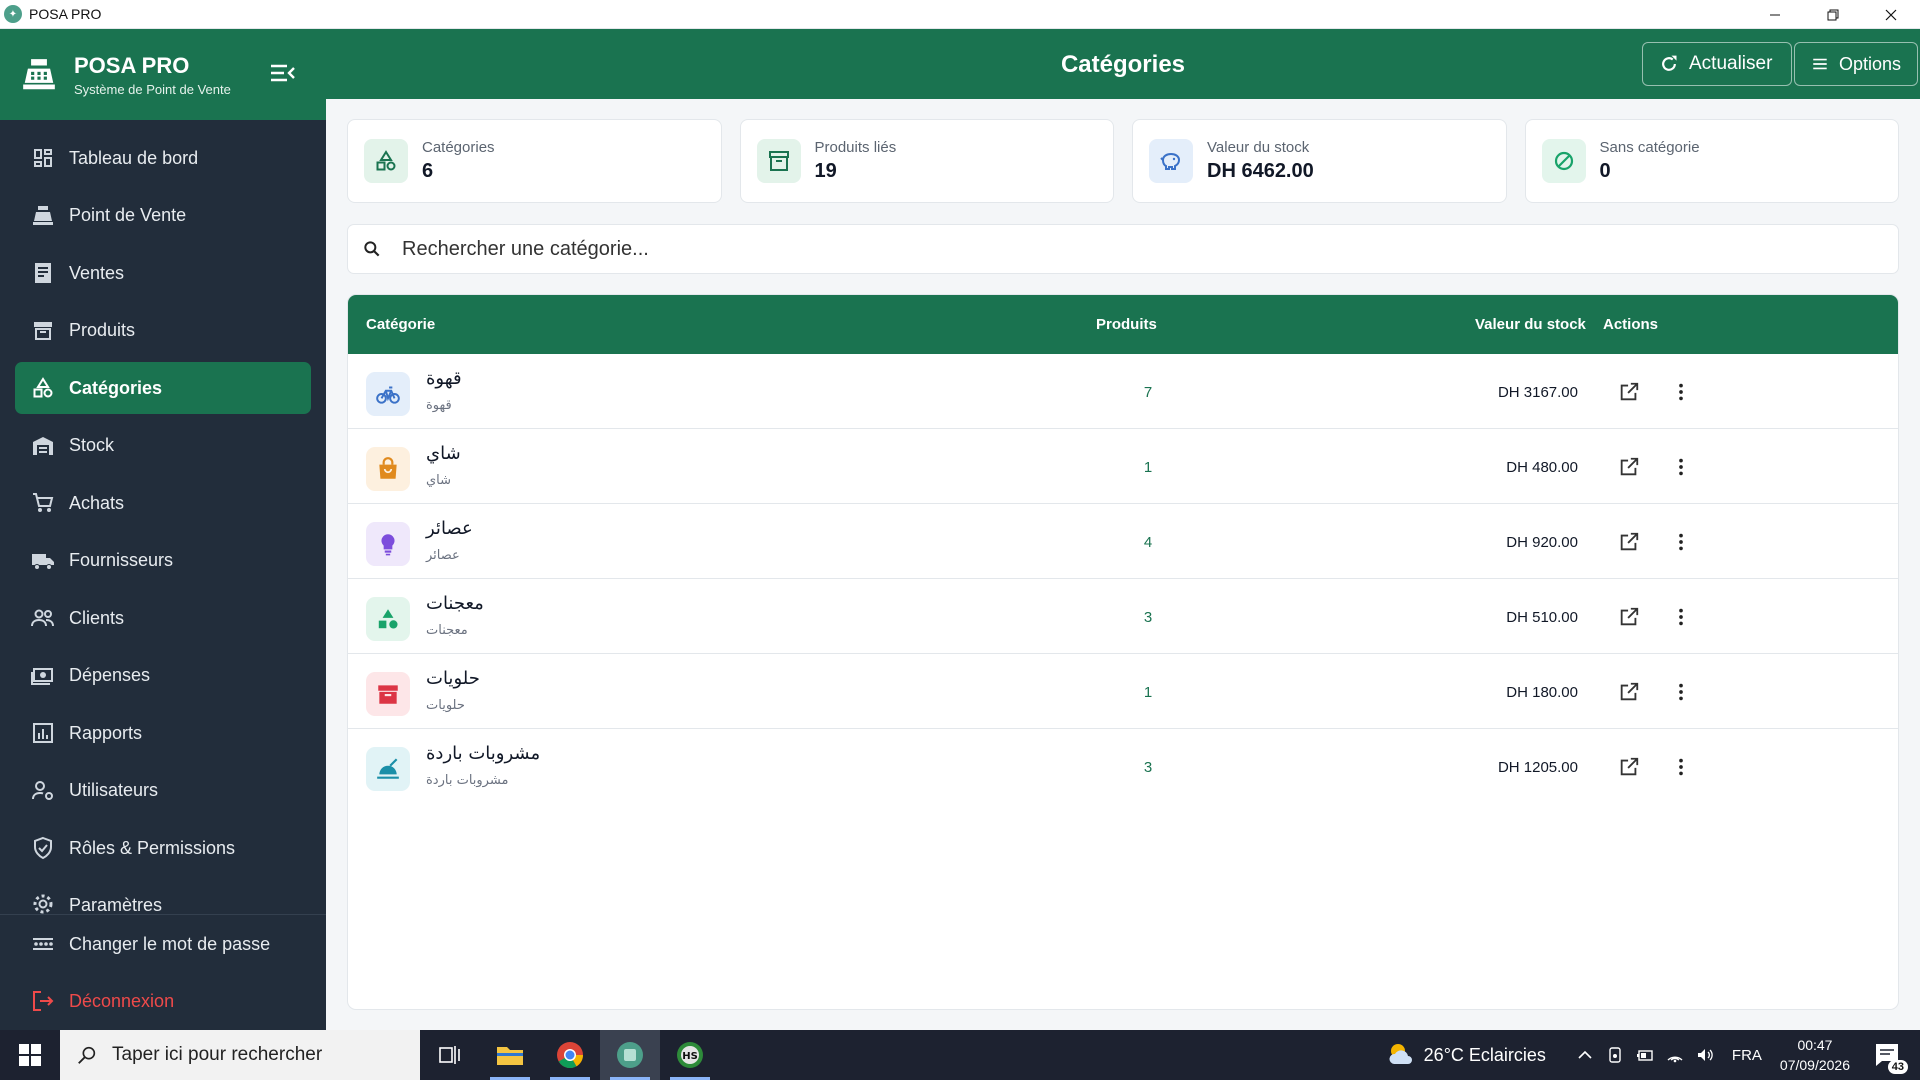  I want to click on table-row: حلويات حلويات 1 DH 180.00, so click(1123, 691).